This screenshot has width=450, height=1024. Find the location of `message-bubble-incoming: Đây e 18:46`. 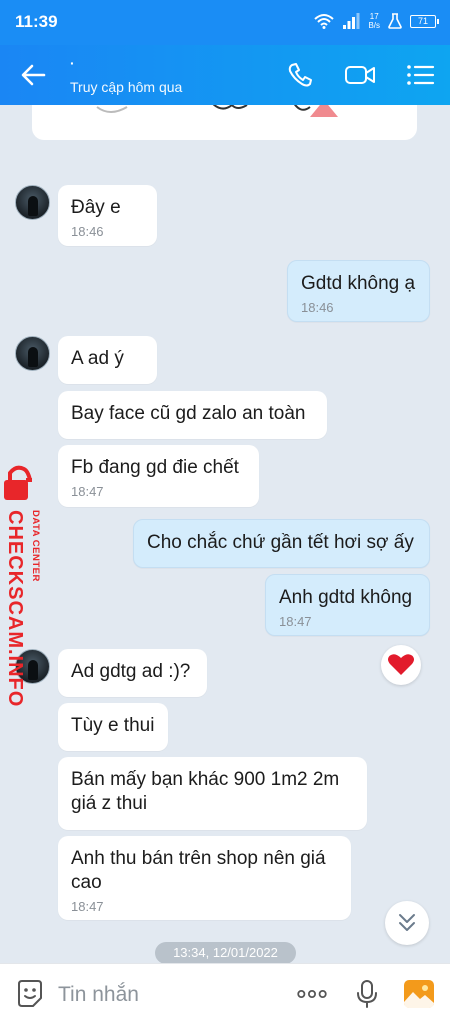

message-bubble-incoming: Đây e 18:46 is located at coordinates (107, 215).